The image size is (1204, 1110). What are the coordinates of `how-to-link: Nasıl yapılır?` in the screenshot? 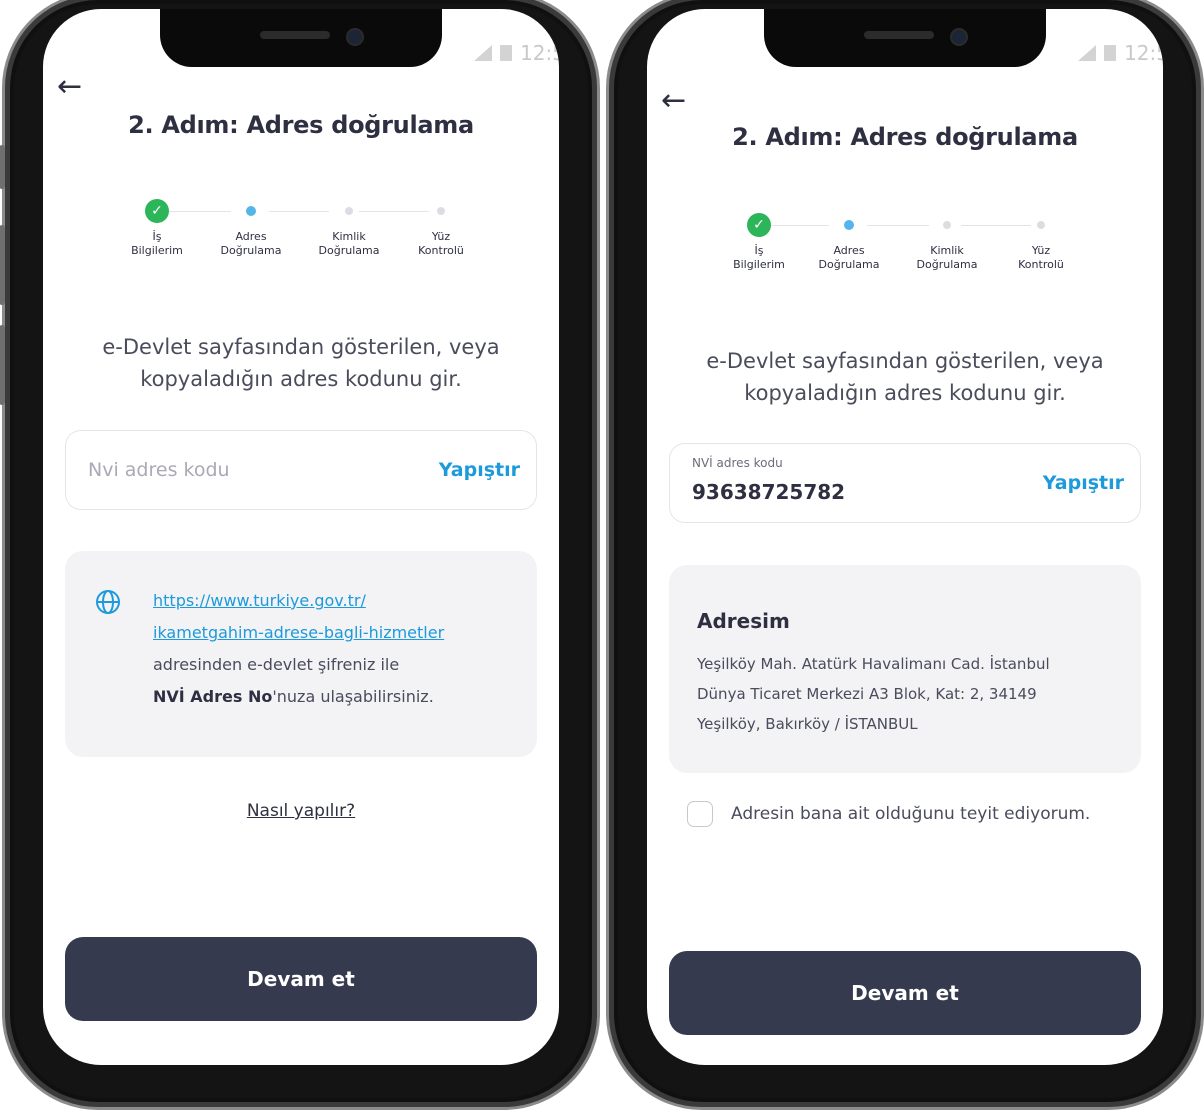 It's located at (301, 811).